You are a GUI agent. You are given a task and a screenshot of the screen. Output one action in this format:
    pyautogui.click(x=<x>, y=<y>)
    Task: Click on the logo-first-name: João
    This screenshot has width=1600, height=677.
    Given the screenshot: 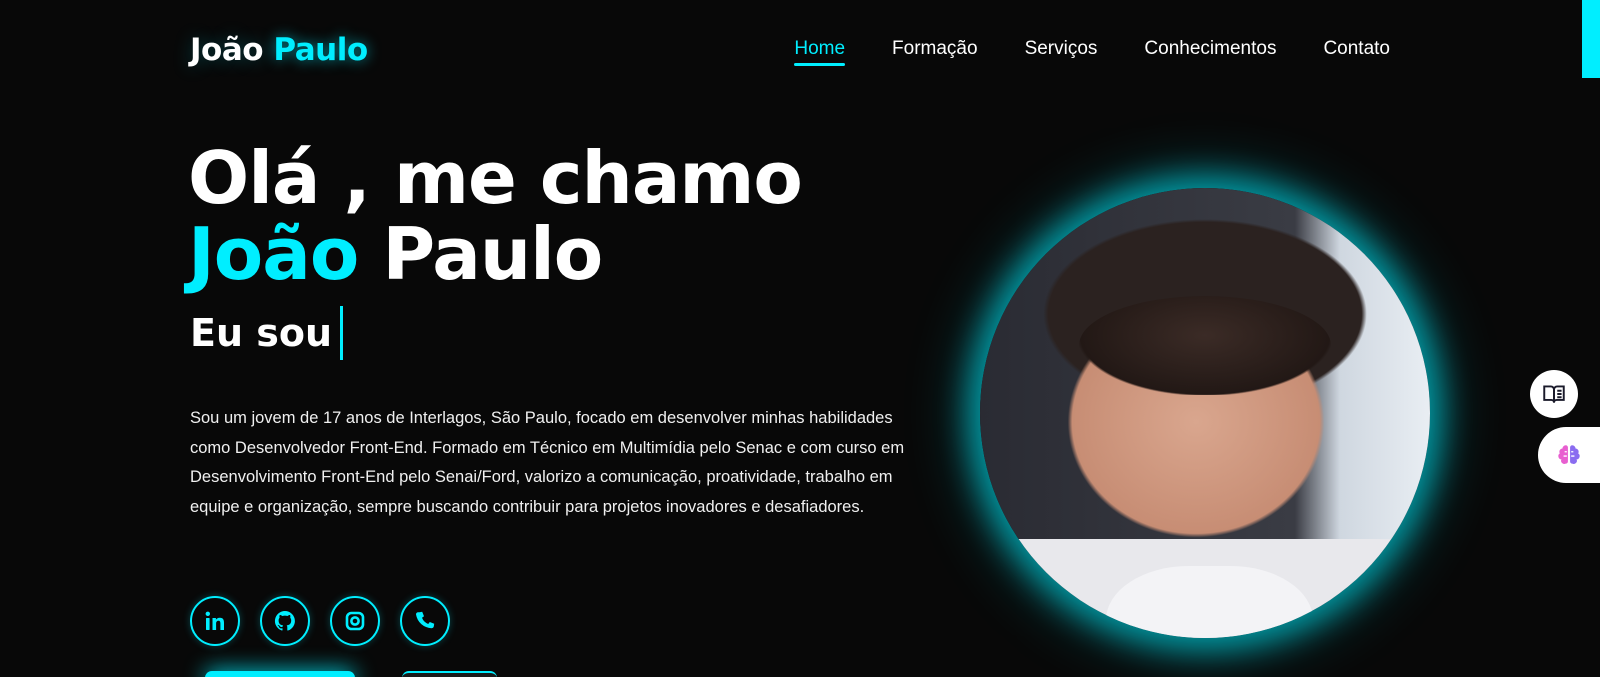 What is the action you would take?
    pyautogui.click(x=227, y=50)
    